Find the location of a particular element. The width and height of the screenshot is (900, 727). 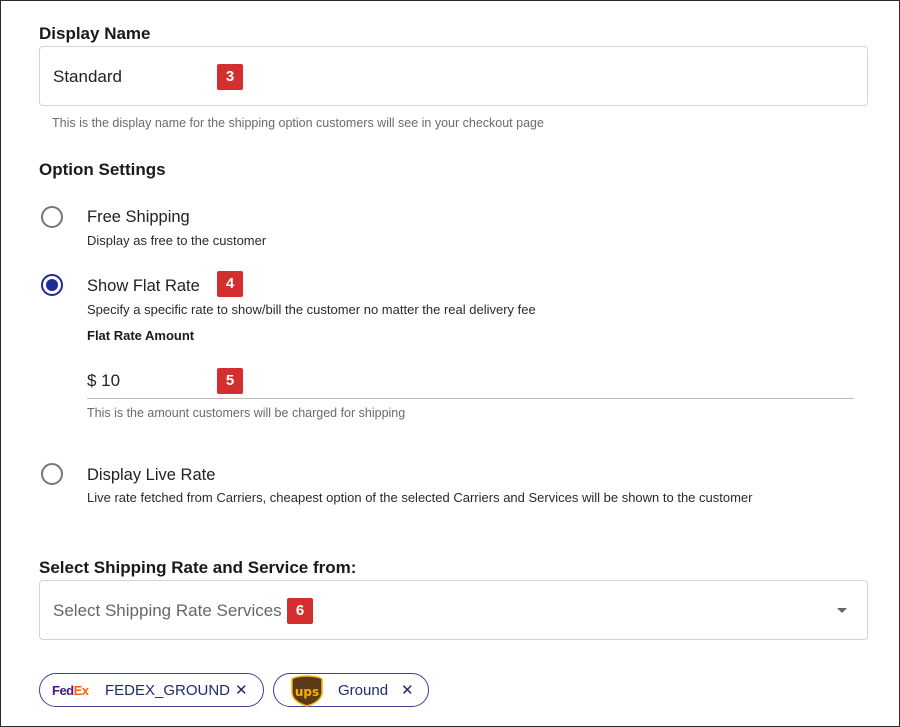

flat-rate-amount-value: $ 10 is located at coordinates (104, 380).